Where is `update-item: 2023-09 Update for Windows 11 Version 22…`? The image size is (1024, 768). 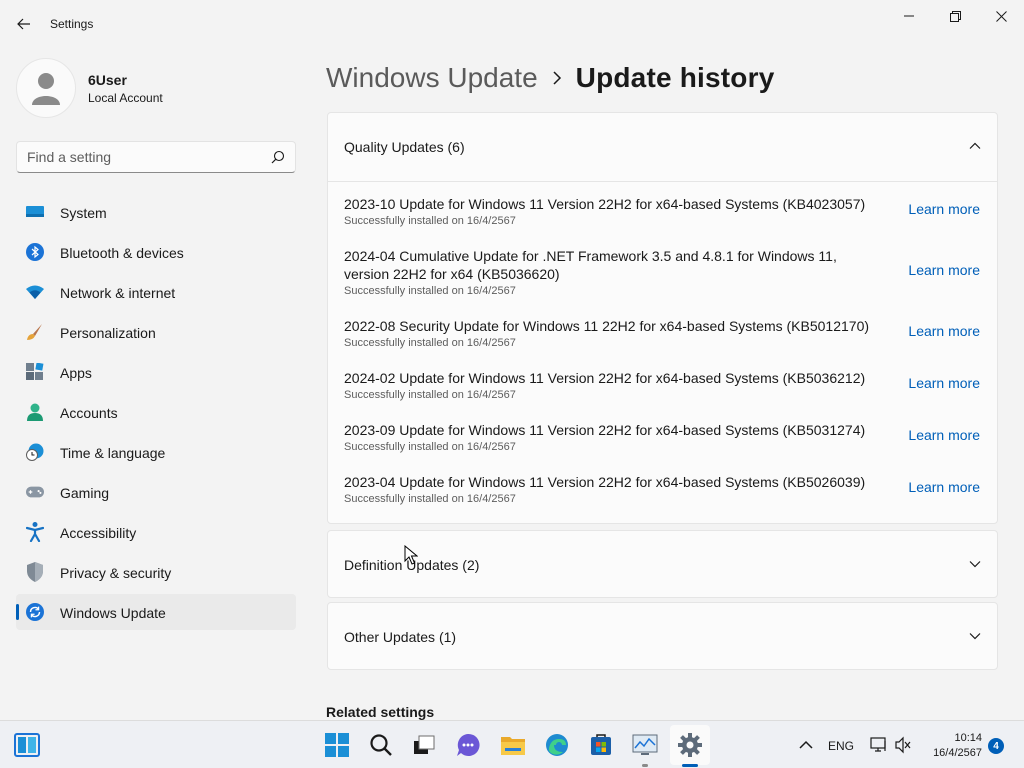
update-item: 2023-09 Update for Windows 11 Version 22… is located at coordinates (662, 435).